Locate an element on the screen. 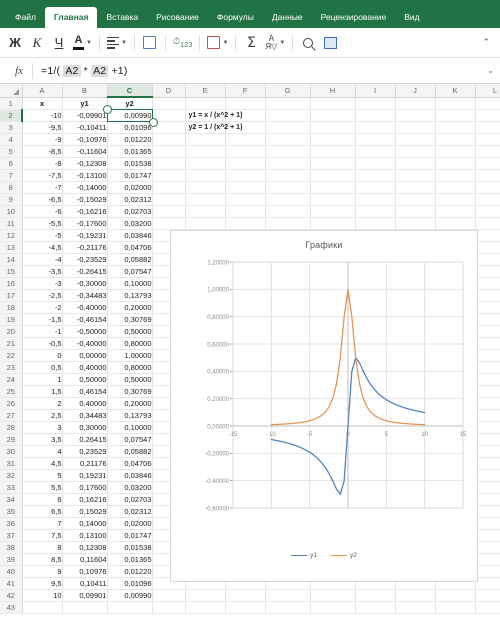  cell-A33: 5,5 is located at coordinates (42, 487).